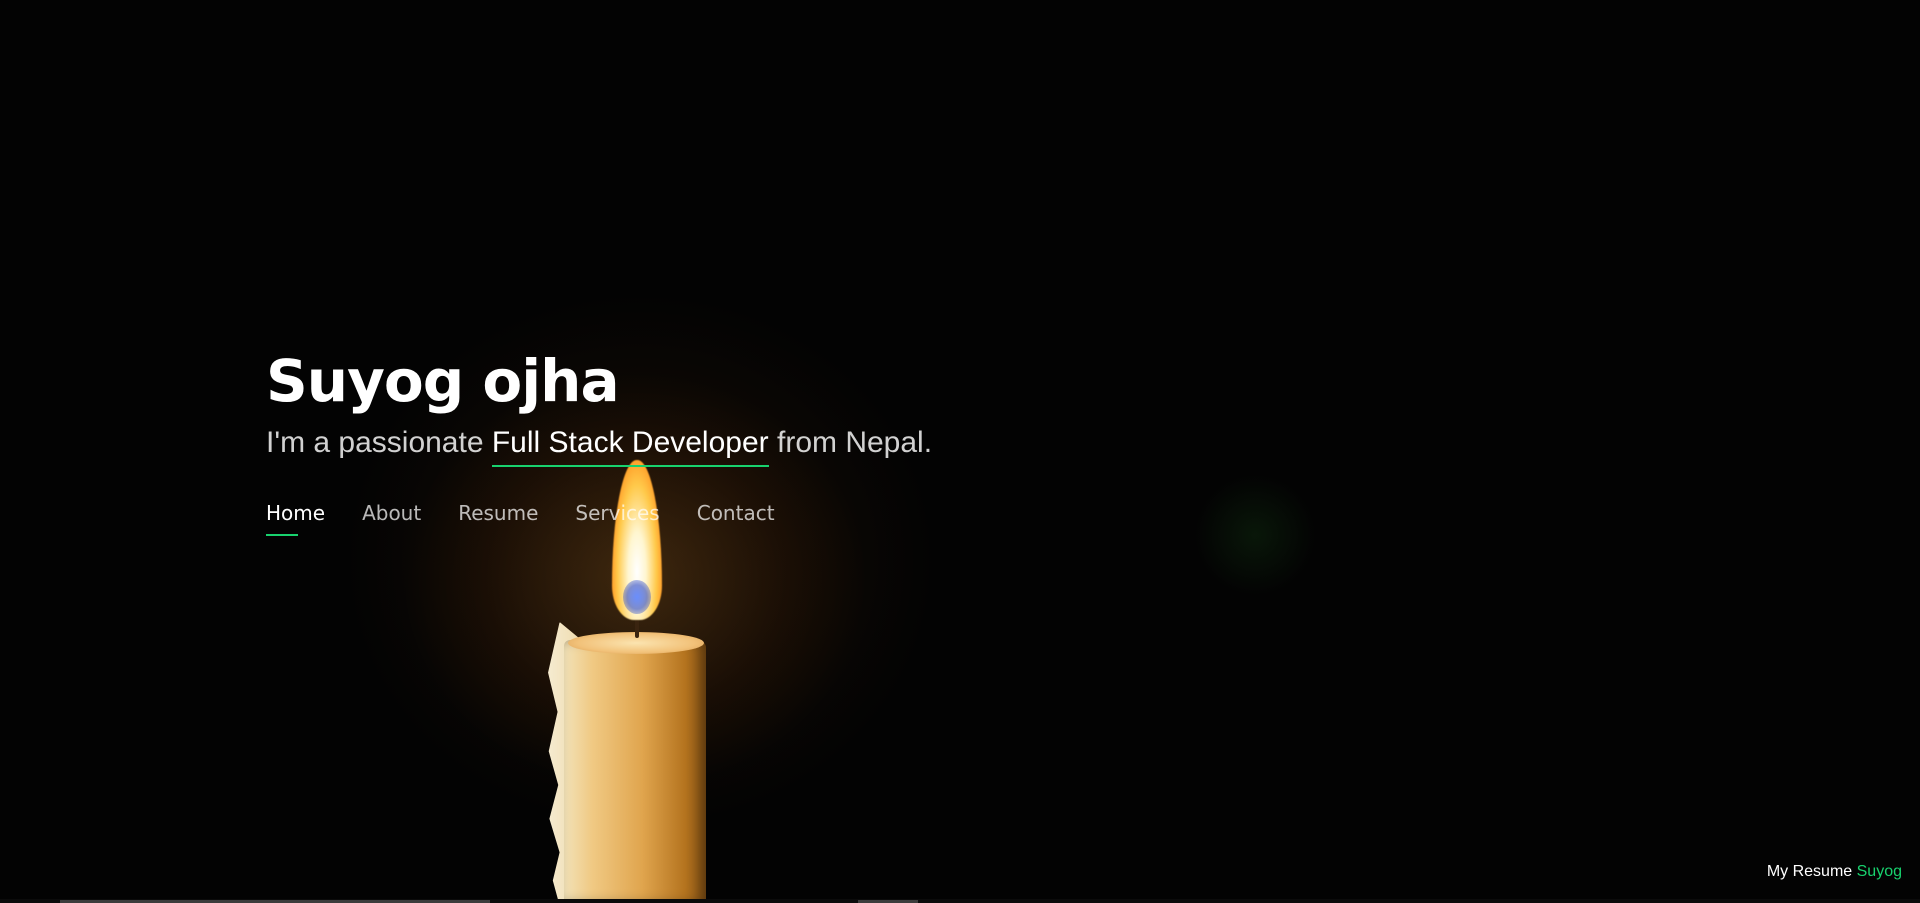 Image resolution: width=1920 pixels, height=903 pixels. What do you see at coordinates (379, 442) in the screenshot?
I see `tagline-prefix: I'm a passionate` at bounding box center [379, 442].